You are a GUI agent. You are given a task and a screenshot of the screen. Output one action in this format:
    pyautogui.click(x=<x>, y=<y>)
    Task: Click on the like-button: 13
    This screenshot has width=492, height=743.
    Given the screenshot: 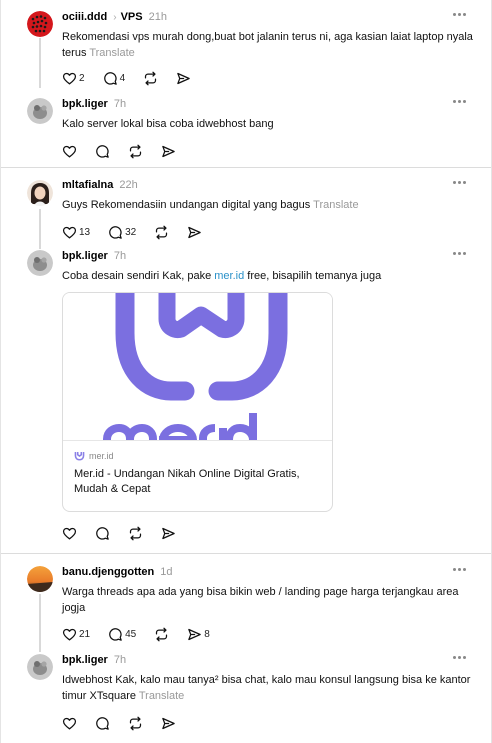 What is the action you would take?
    pyautogui.click(x=76, y=232)
    